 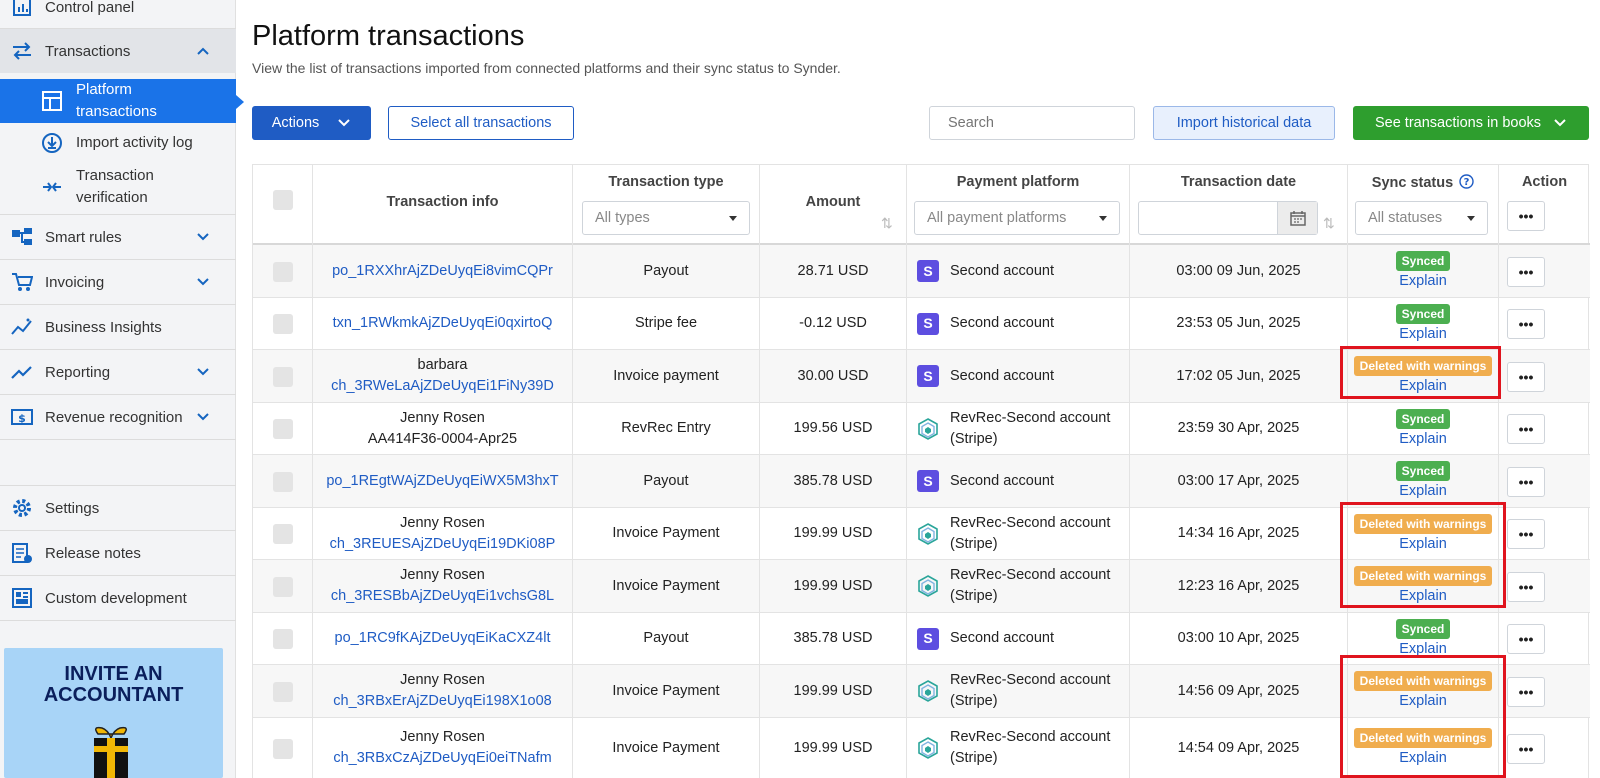 I want to click on dashboard-icon, so click(x=22, y=598).